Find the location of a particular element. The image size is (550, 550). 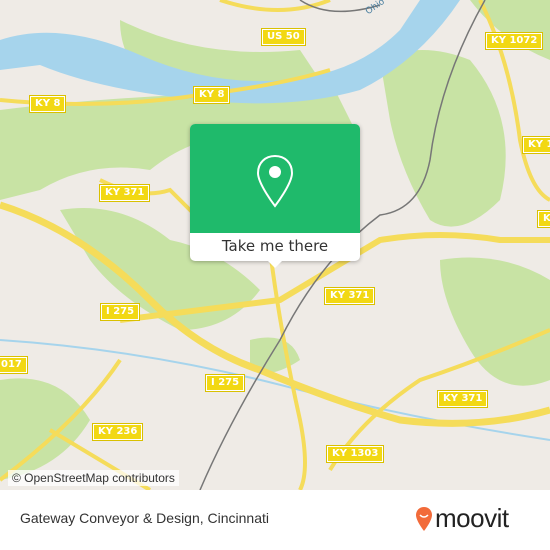

road-label: KY 1303 is located at coordinates (355, 454).